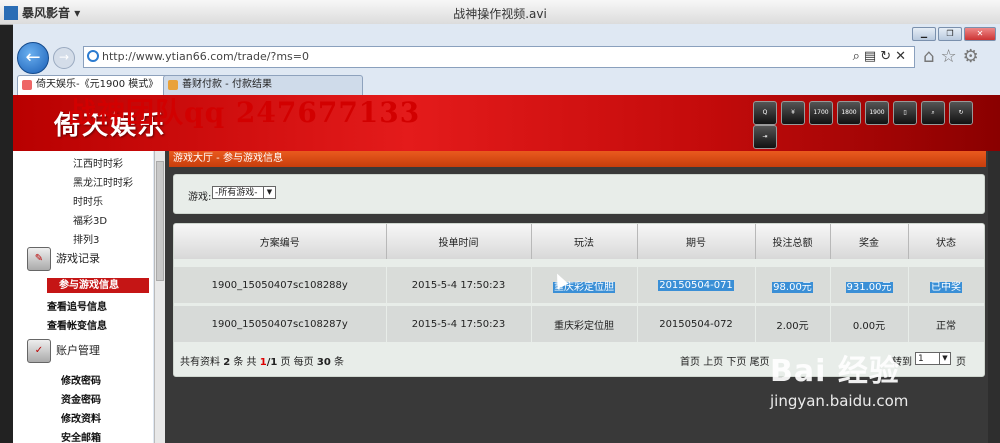 Image resolution: width=1000 pixels, height=443 pixels. Describe the element at coordinates (459, 324) in the screenshot. I see `cell-order-time: 2015-5-4 17:50:23` at that location.